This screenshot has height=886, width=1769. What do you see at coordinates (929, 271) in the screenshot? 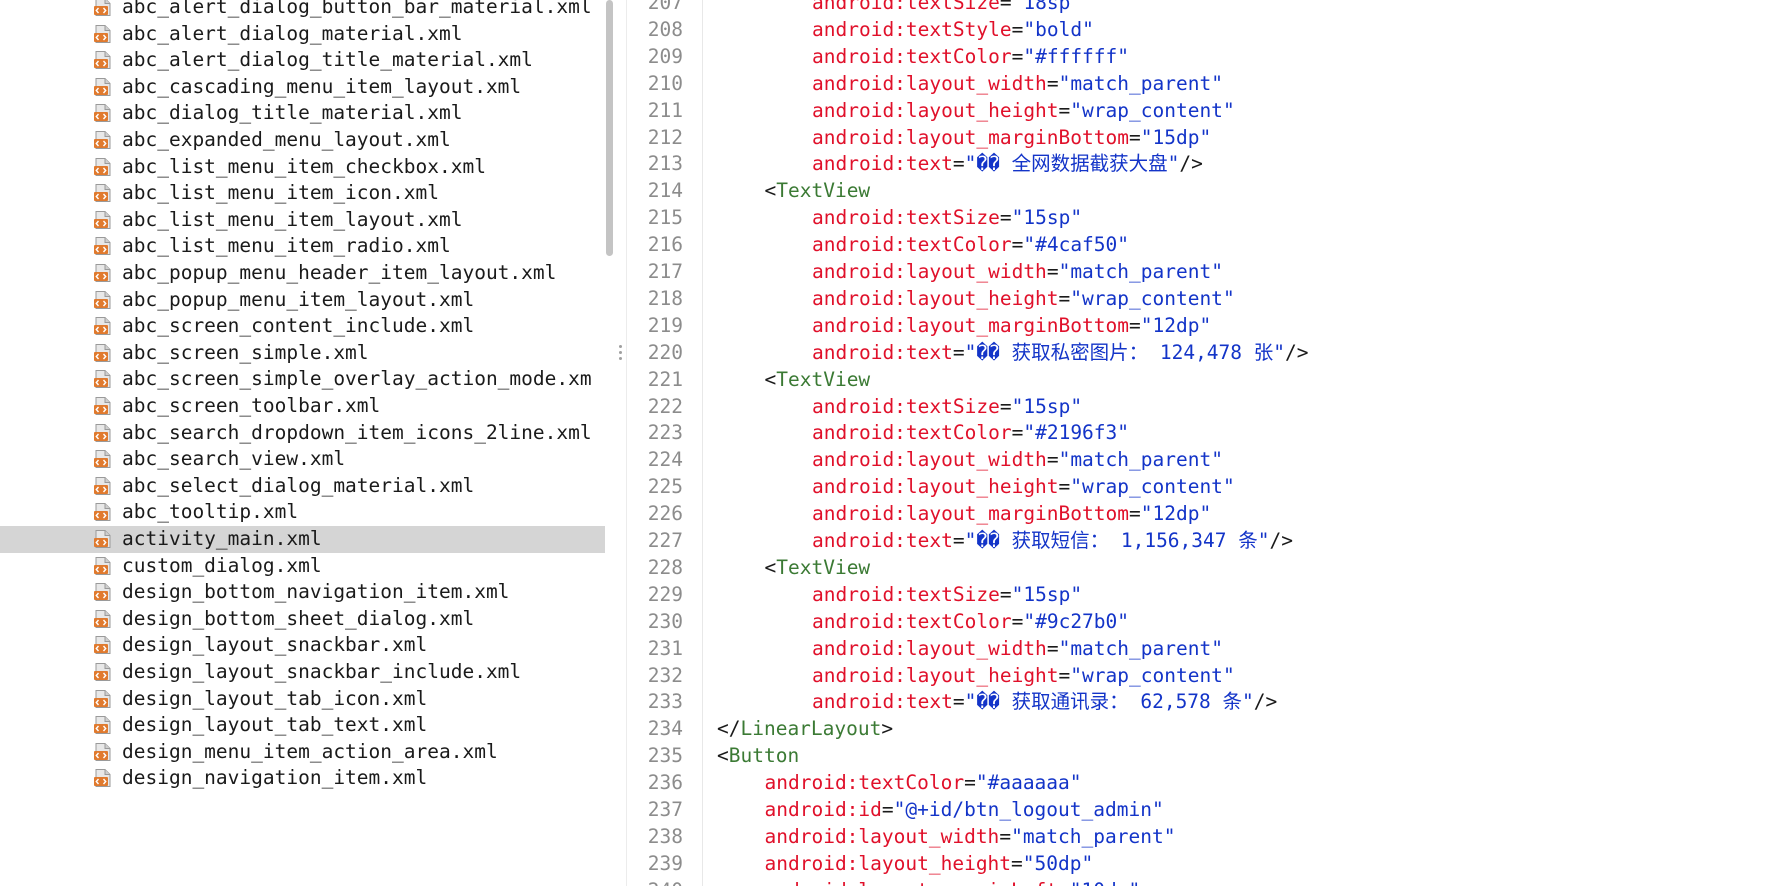
I see `xml-attribute: android:layout_width` at bounding box center [929, 271].